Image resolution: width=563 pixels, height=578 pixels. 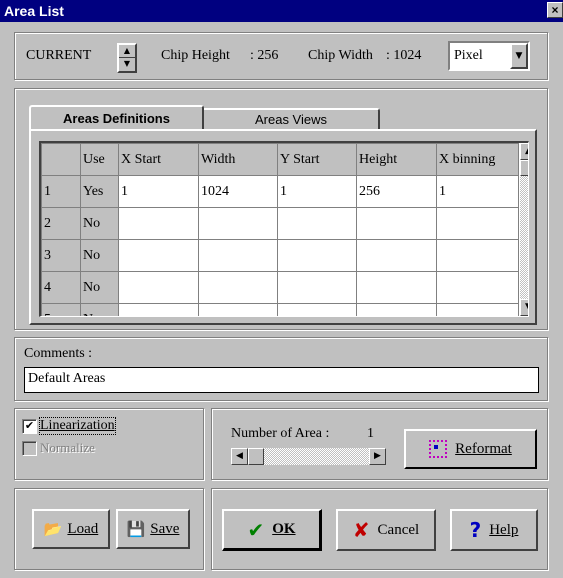 I want to click on width-cell: 1024, so click(x=238, y=191).